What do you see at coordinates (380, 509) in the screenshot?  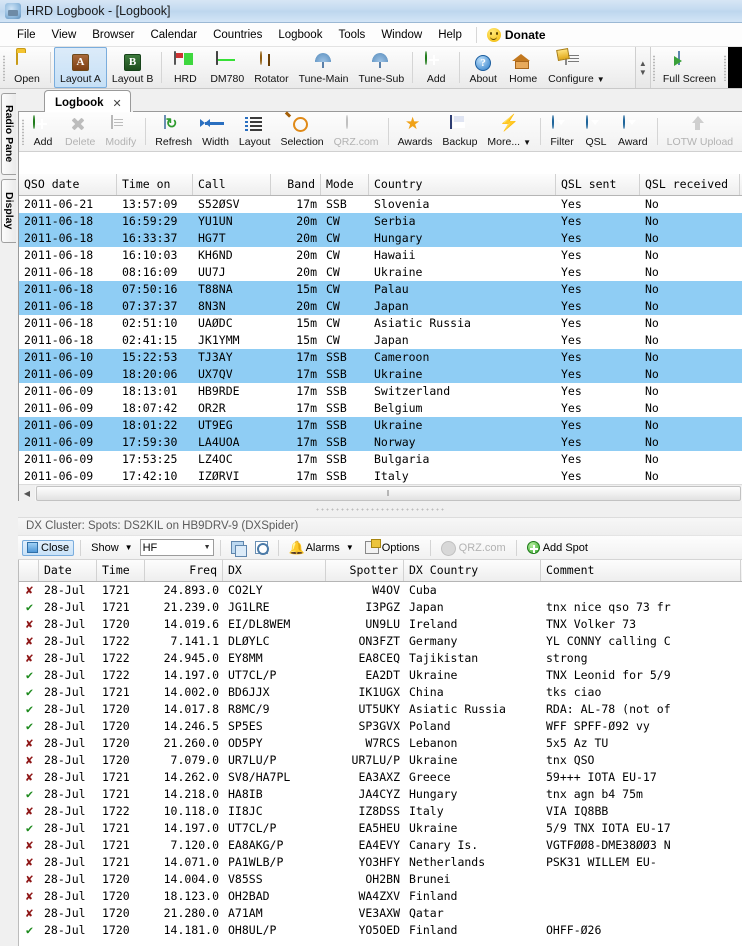 I see `horizontal-splitter` at bounding box center [380, 509].